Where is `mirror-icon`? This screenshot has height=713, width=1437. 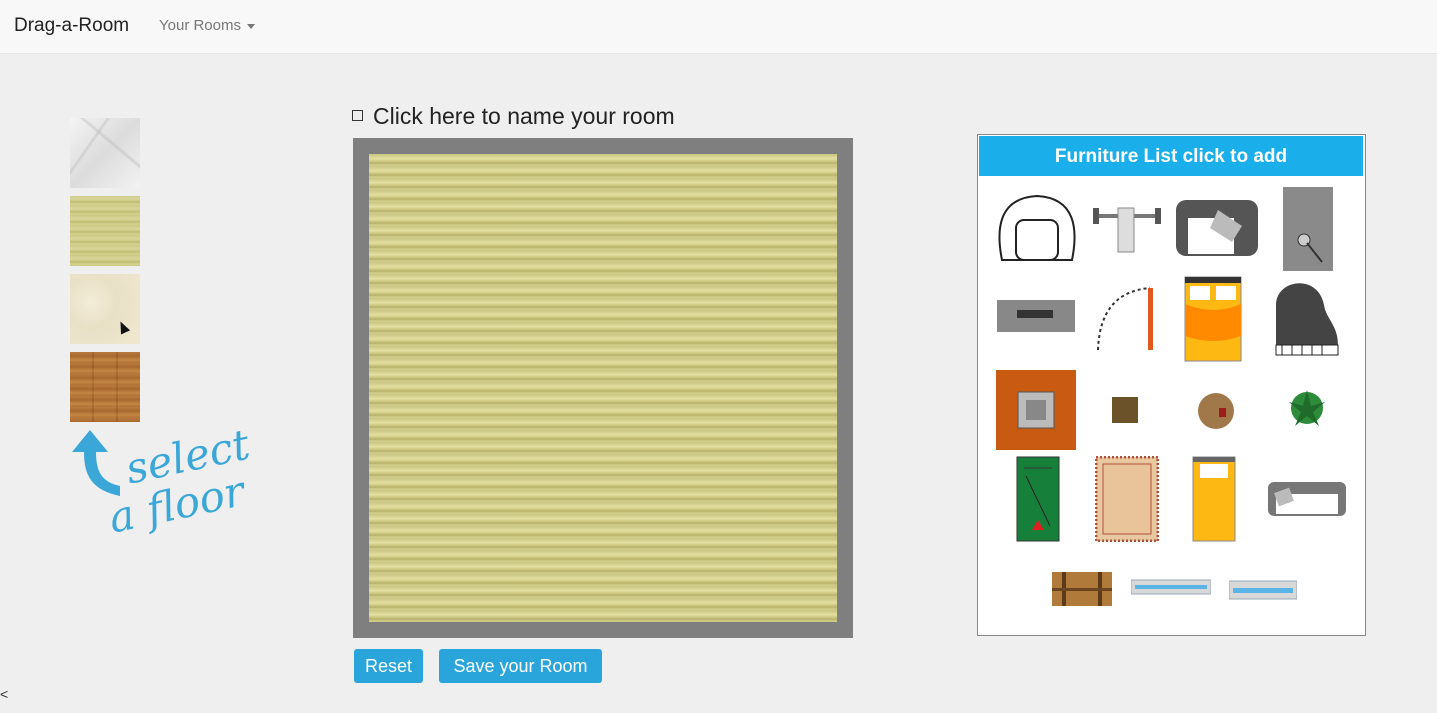
mirror-icon is located at coordinates (1308, 229).